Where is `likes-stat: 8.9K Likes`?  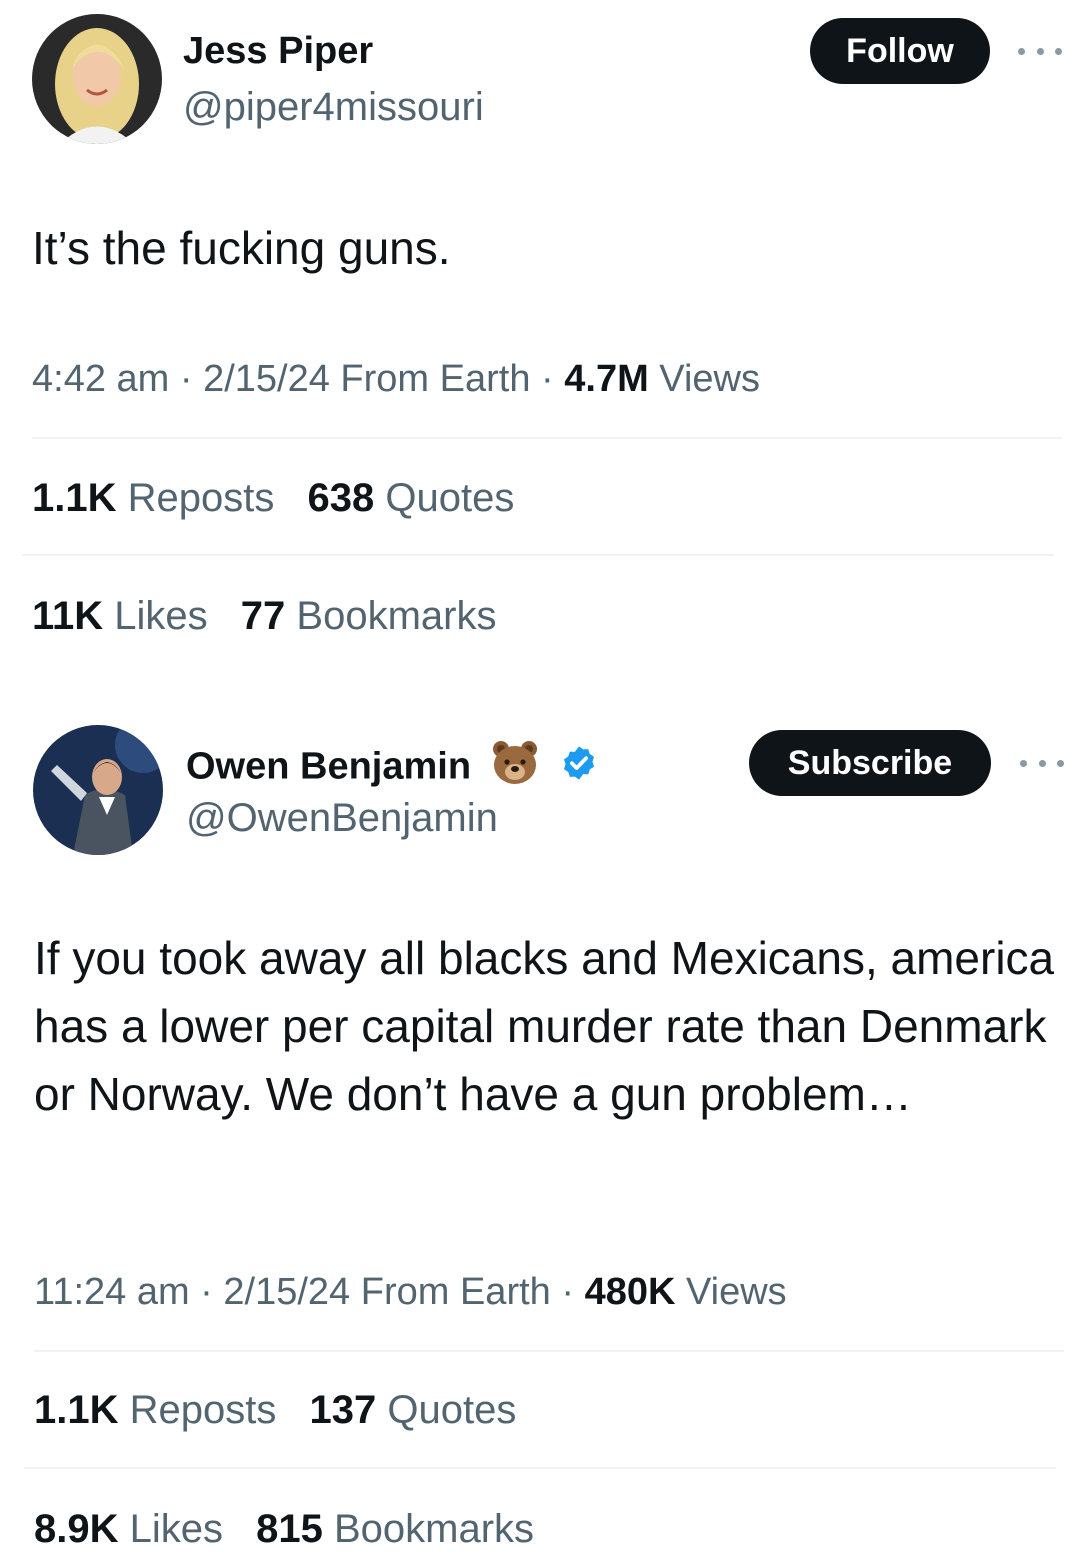 likes-stat: 8.9K Likes is located at coordinates (128, 1529).